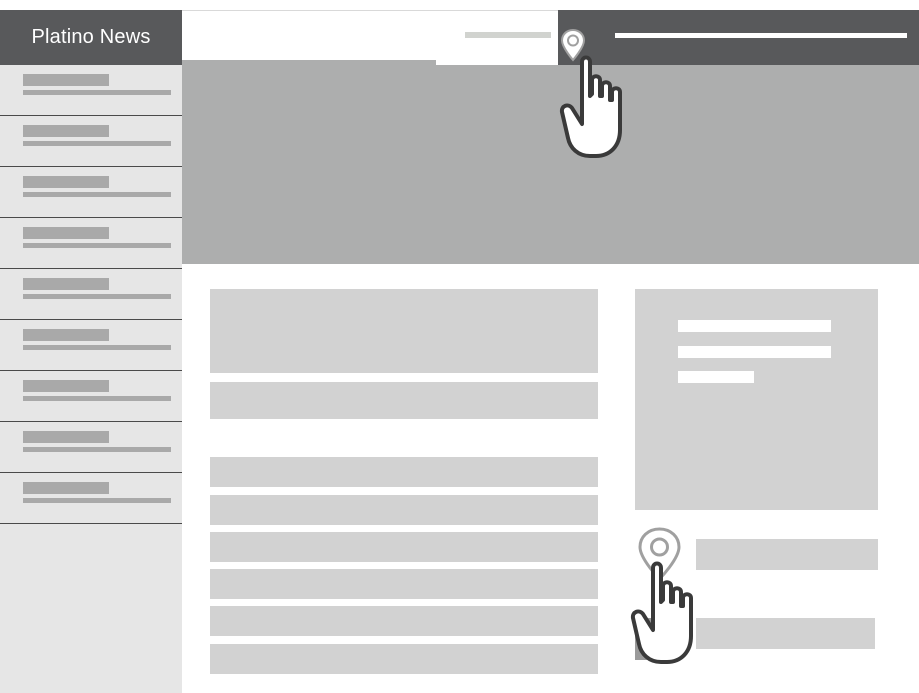 This screenshot has width=919, height=693. What do you see at coordinates (370, 38) in the screenshot?
I see `top-bar` at bounding box center [370, 38].